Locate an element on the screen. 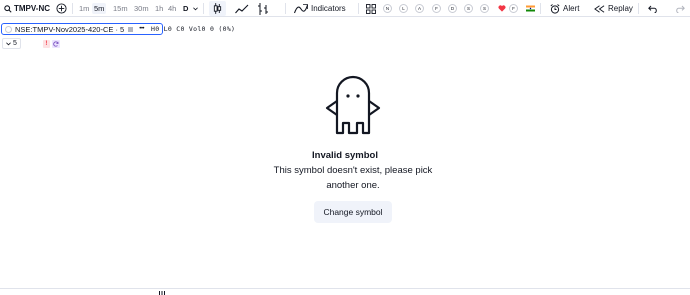  candlestick-icon is located at coordinates (217, 8).